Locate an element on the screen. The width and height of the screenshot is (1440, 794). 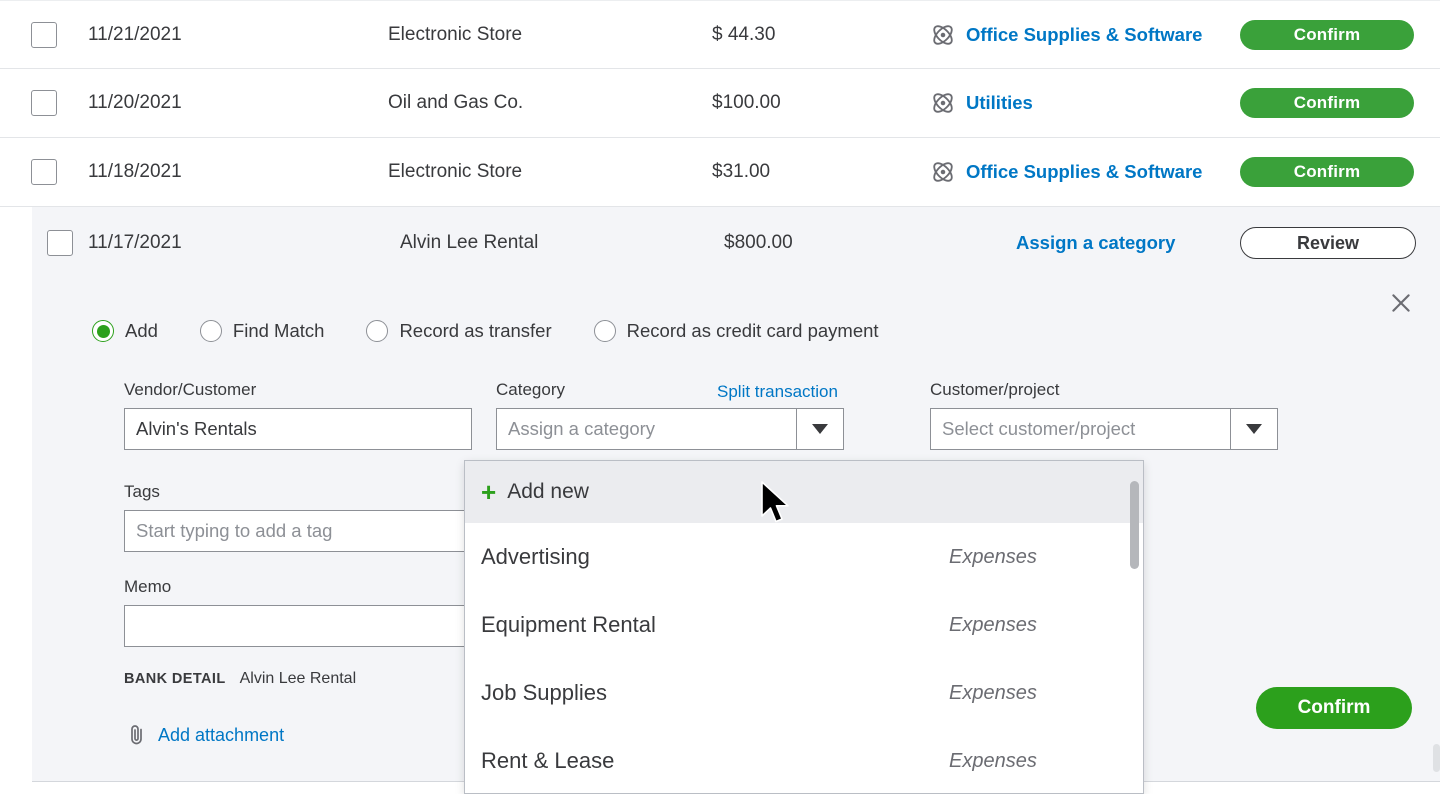
dropdown-item: Advertising Expenses is located at coordinates (804, 557).